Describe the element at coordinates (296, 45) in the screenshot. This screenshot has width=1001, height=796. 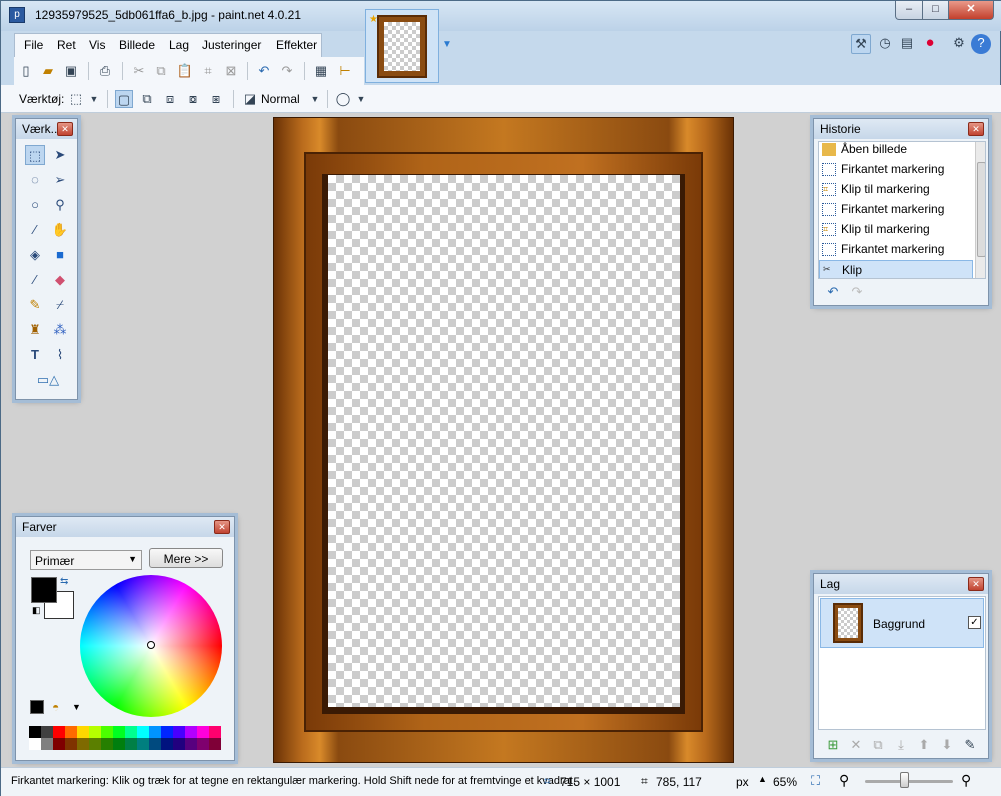
I see `menu-effects: Effekter` at that location.